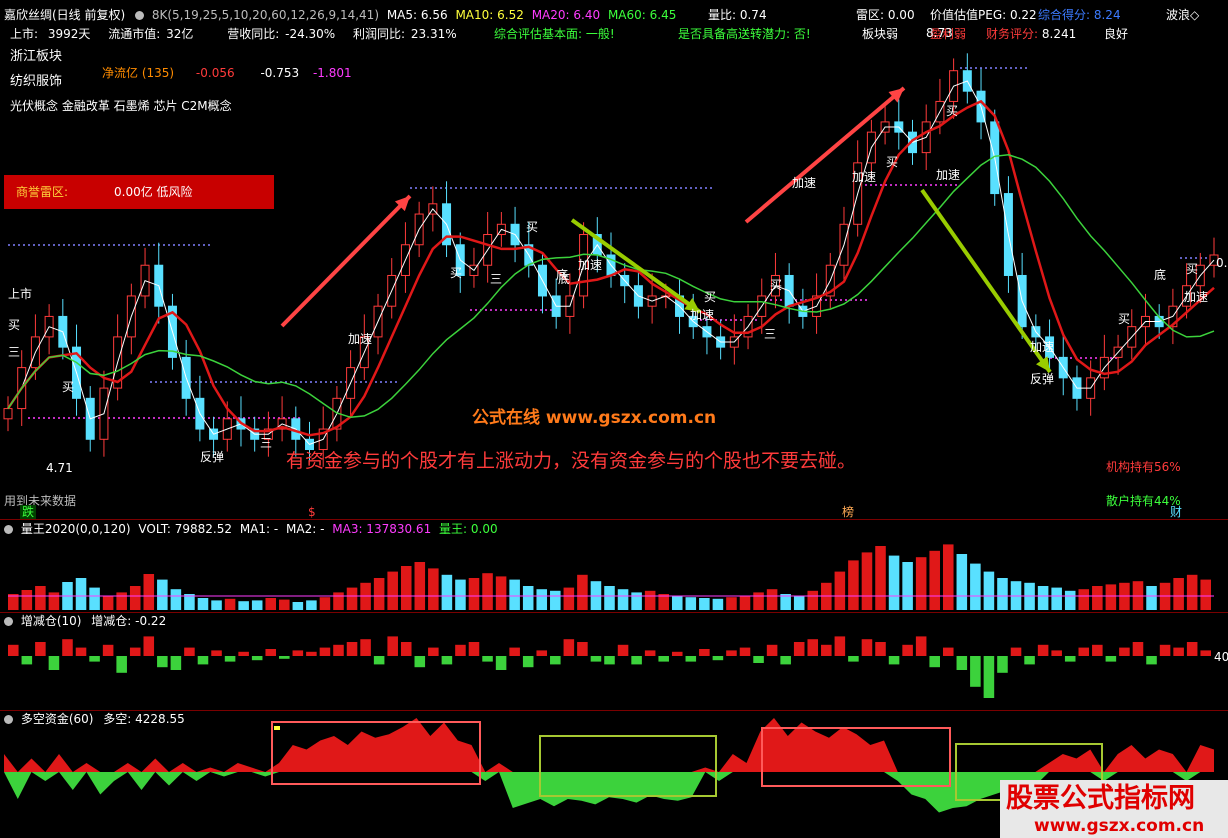 The width and height of the screenshot is (1228, 838). I want to click on event-marker-die: 跌, so click(28, 512).